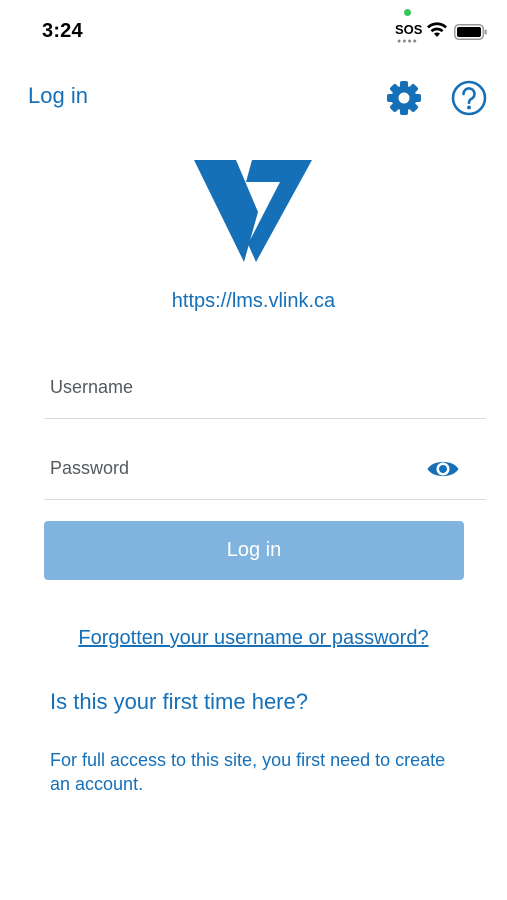 The width and height of the screenshot is (507, 900). Describe the element at coordinates (265, 471) in the screenshot. I see `password-field: Password` at that location.